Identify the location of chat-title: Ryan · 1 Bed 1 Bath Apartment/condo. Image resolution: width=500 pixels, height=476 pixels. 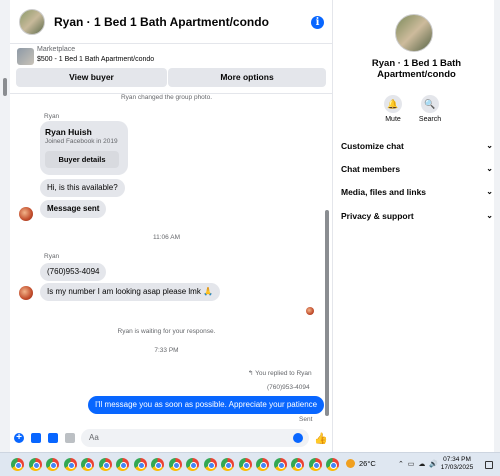
(161, 22).